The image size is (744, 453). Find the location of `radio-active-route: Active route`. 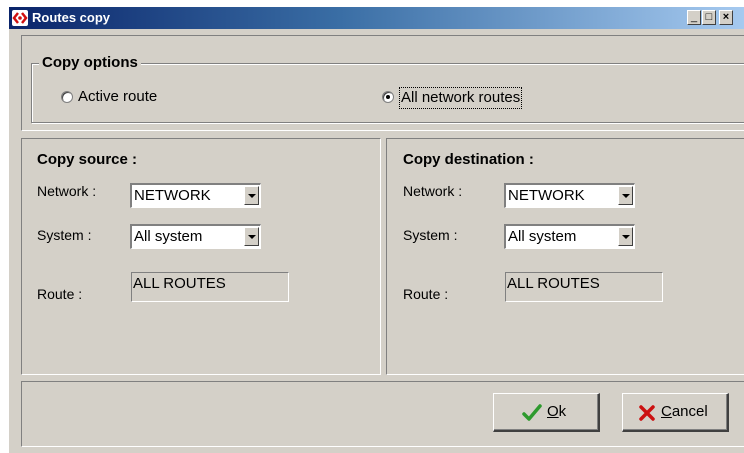

radio-active-route: Active route is located at coordinates (141, 97).